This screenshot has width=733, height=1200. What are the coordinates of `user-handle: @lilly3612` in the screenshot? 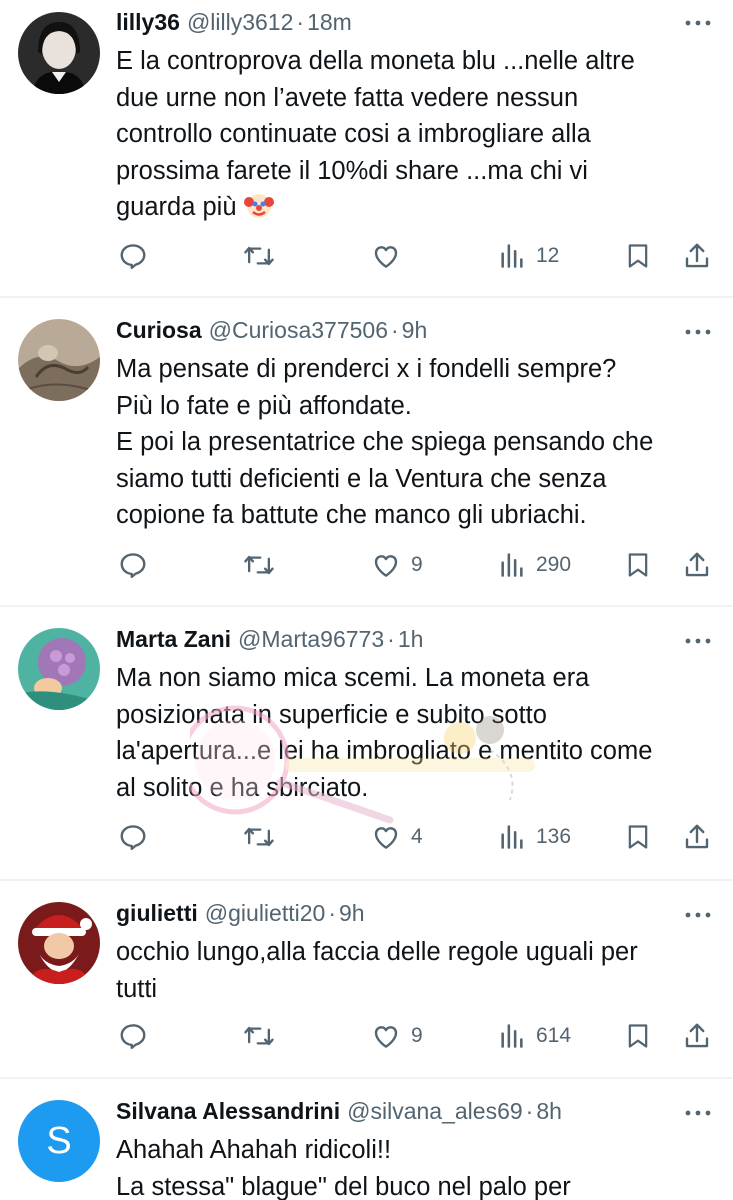 It's located at (240, 22).